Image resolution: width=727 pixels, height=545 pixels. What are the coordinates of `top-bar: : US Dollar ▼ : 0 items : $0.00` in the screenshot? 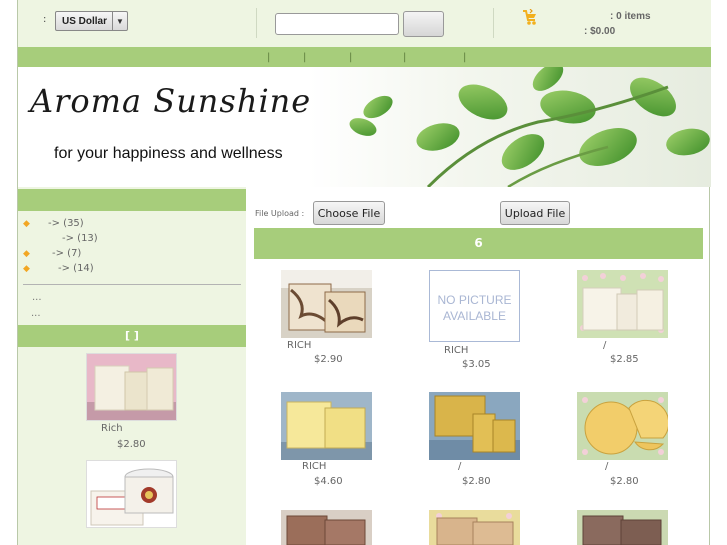 It's located at (364, 23).